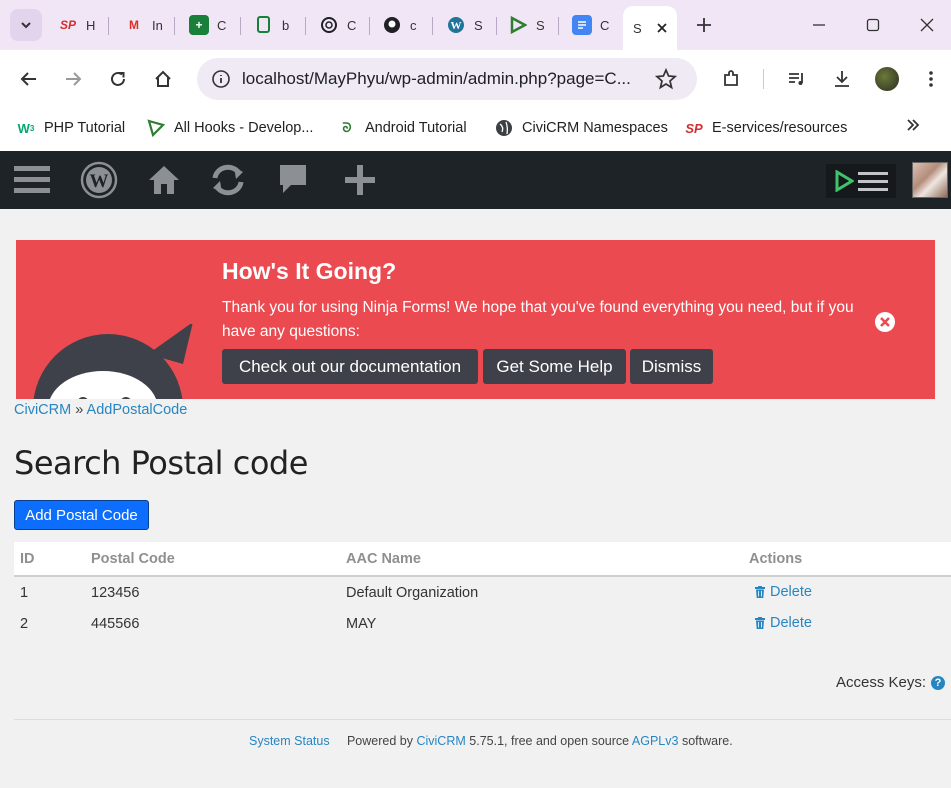  I want to click on browser-tab: S, so click(523, 25).